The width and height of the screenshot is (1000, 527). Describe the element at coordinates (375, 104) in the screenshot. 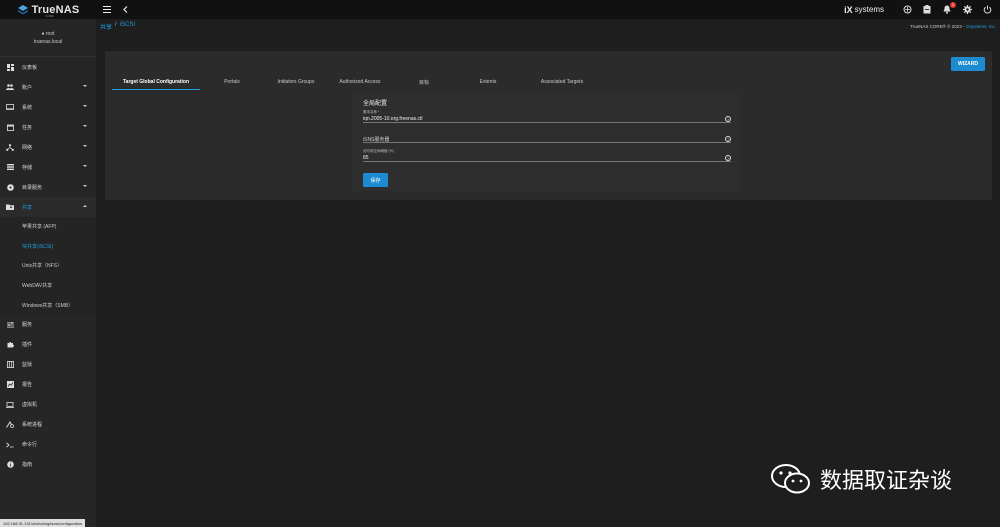

I see `form-title: 全局配置` at that location.